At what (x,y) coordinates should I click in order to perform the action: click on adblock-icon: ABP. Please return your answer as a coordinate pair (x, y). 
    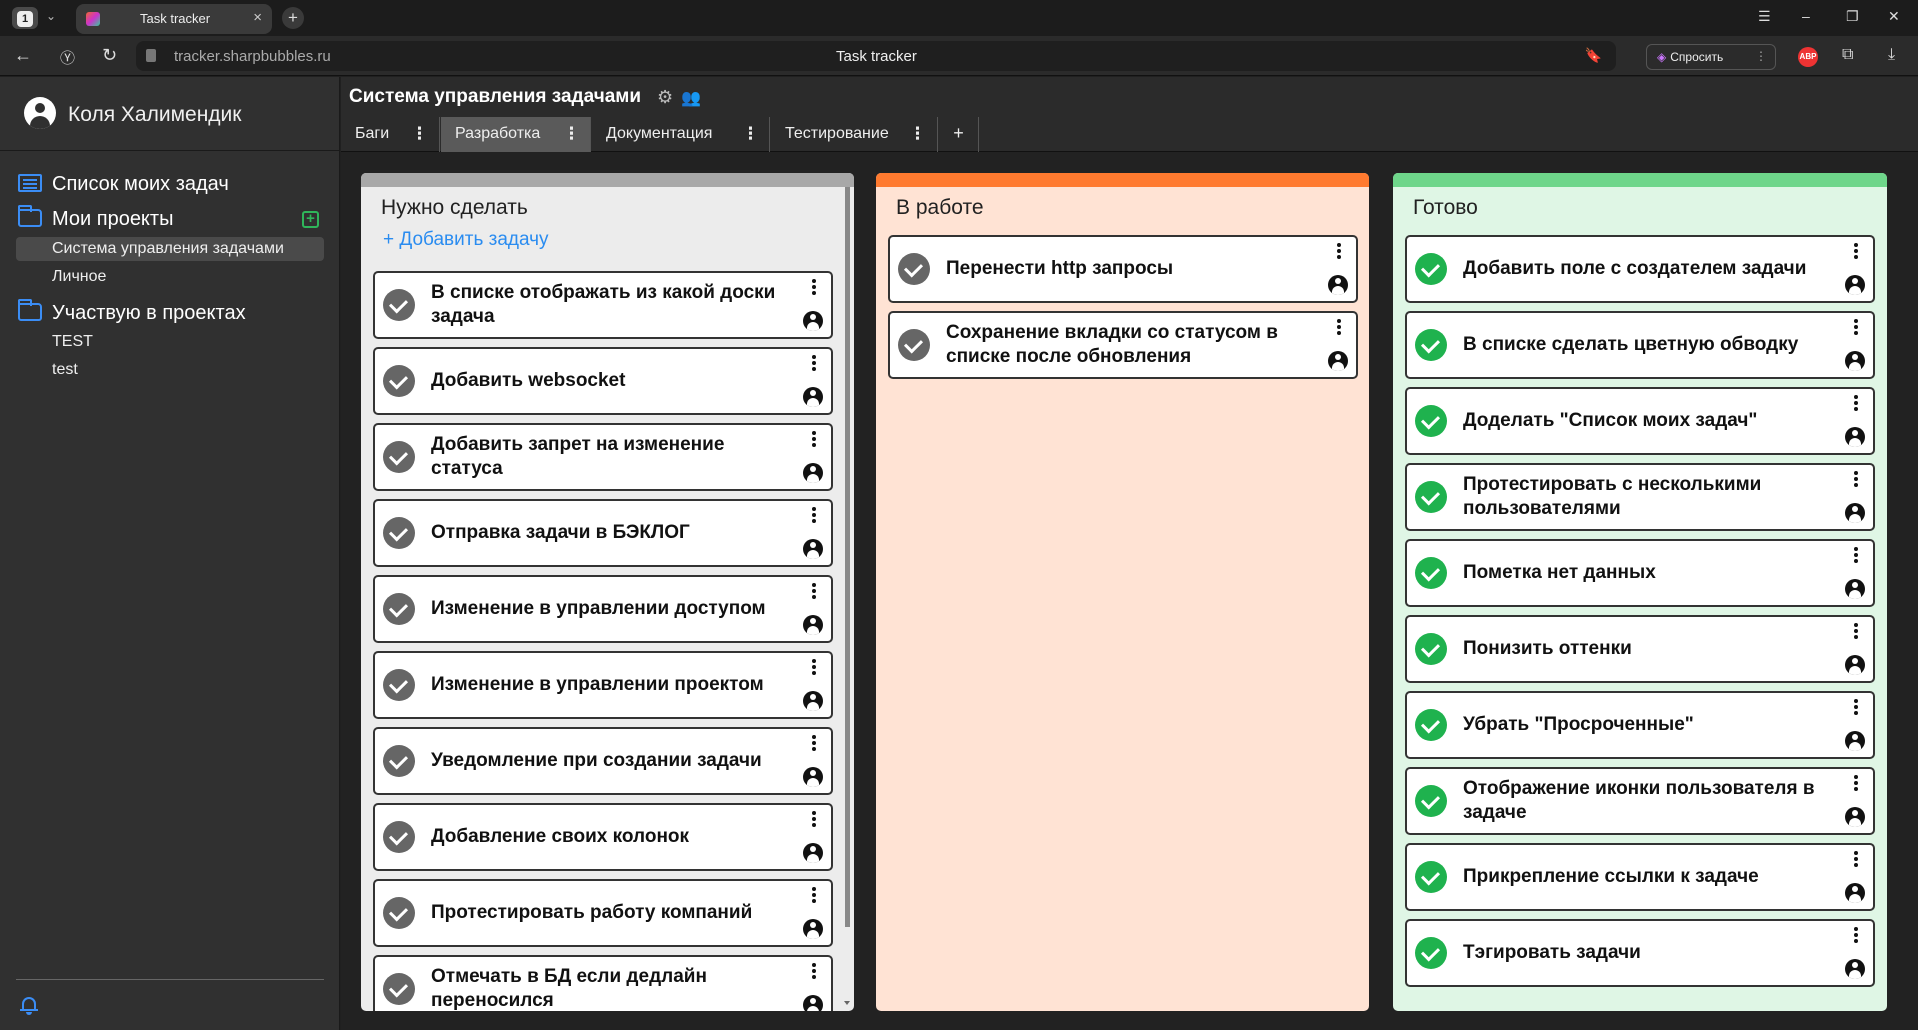
    Looking at the image, I should click on (1808, 57).